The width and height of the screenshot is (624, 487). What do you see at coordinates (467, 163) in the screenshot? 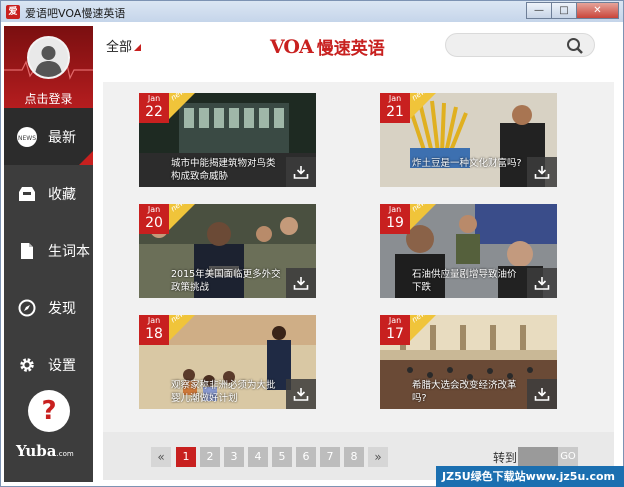
I see `article-title: 炸土豆是一种文化财富吗?` at bounding box center [467, 163].